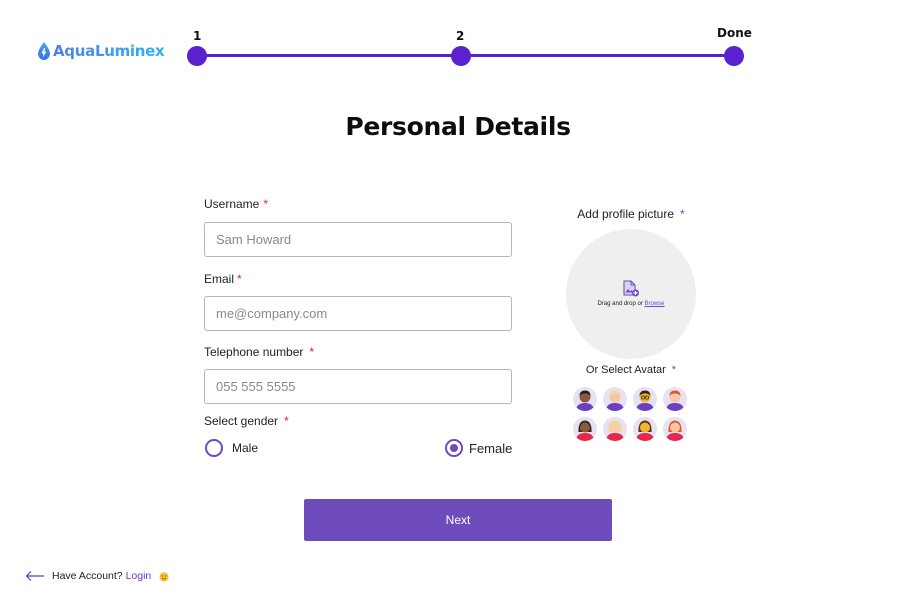 This screenshot has width=900, height=600. Describe the element at coordinates (626, 214) in the screenshot. I see `profile-picture-label-text: Add profile picture` at that location.